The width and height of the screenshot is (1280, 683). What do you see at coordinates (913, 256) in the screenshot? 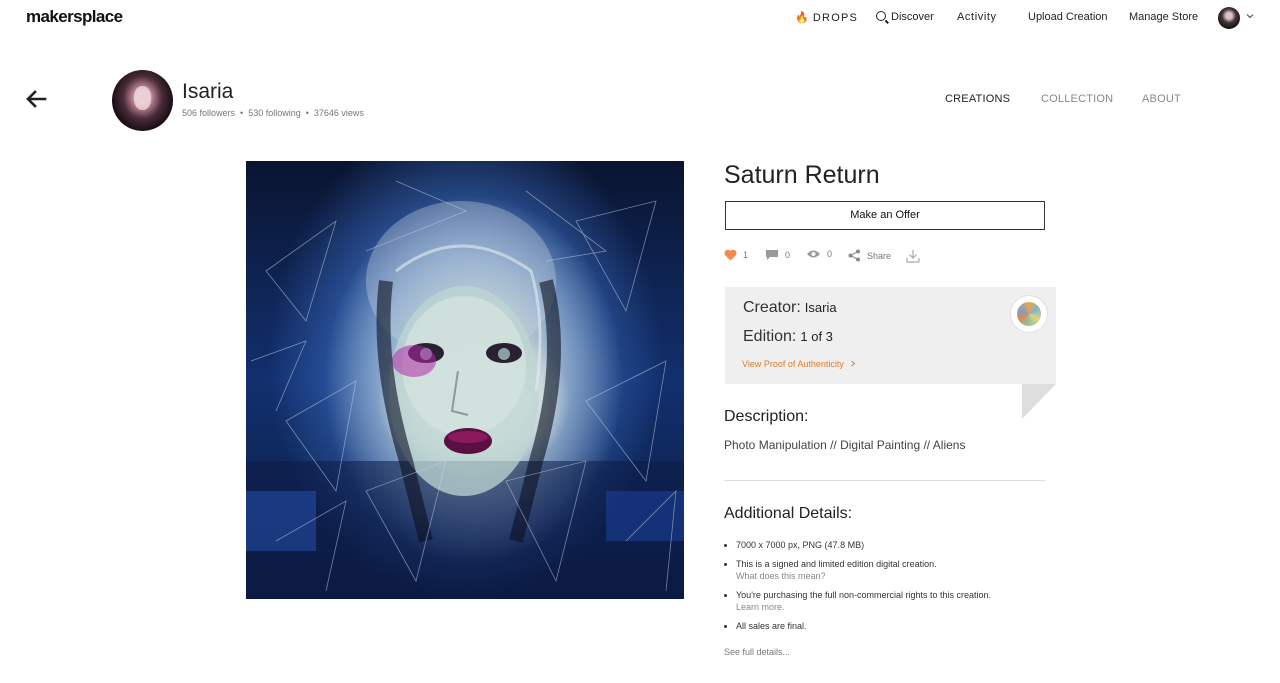
I see `download-icon` at bounding box center [913, 256].